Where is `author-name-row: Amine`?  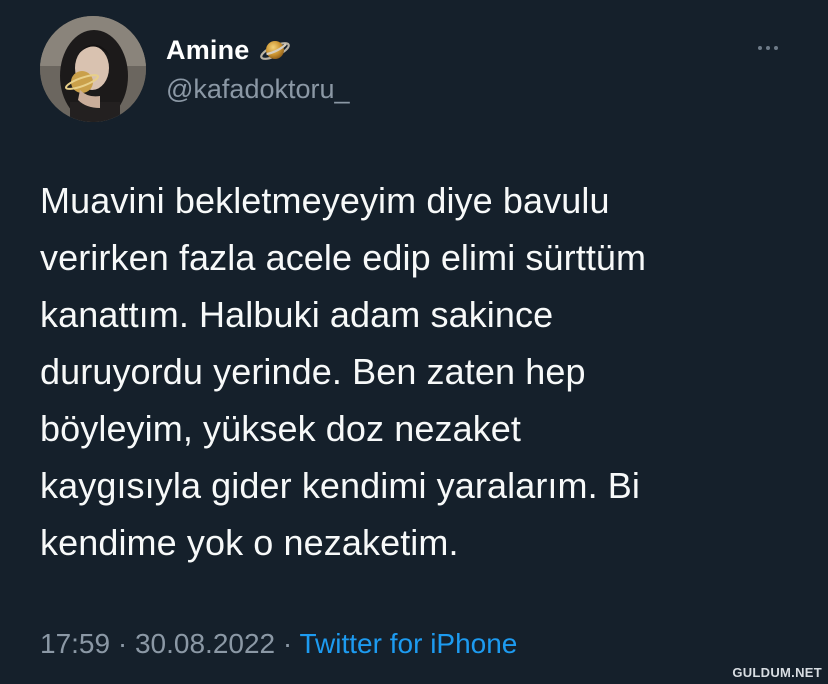
author-name-row: Amine is located at coordinates (229, 50).